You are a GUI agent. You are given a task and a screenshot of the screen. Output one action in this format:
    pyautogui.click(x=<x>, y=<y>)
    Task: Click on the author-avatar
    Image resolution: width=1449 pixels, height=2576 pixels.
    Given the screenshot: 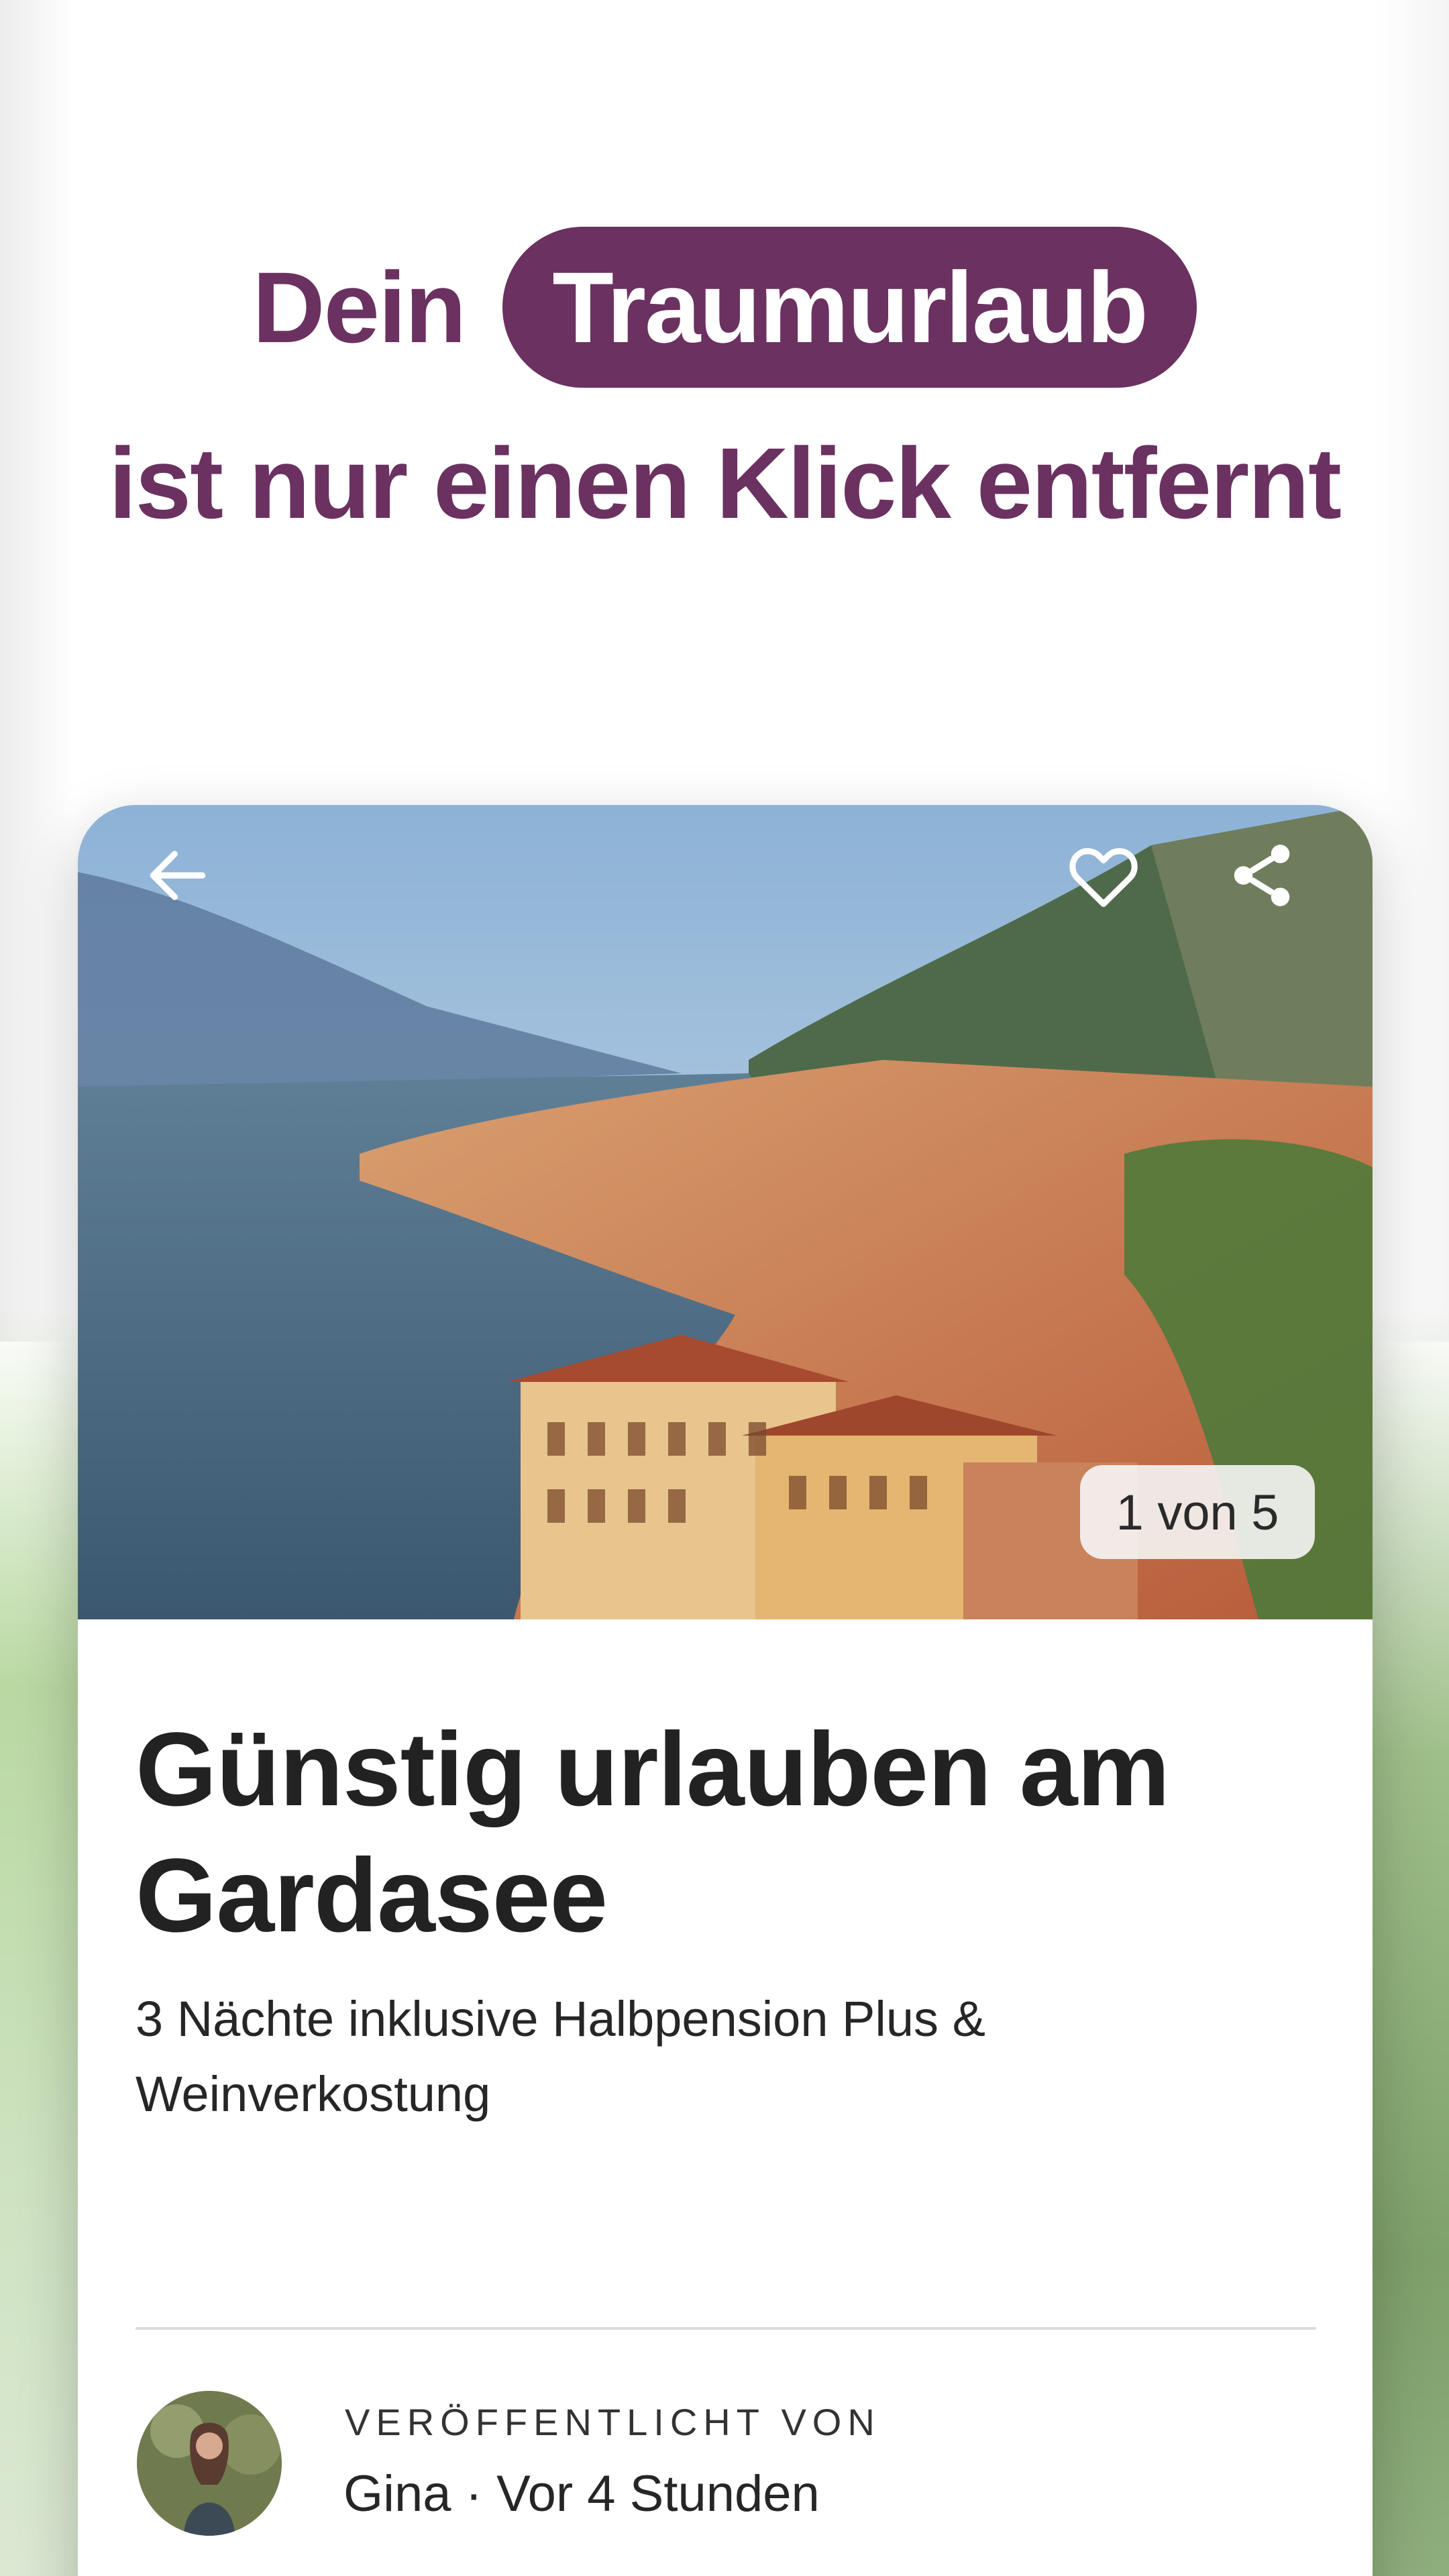 What is the action you would take?
    pyautogui.click(x=209, y=2463)
    